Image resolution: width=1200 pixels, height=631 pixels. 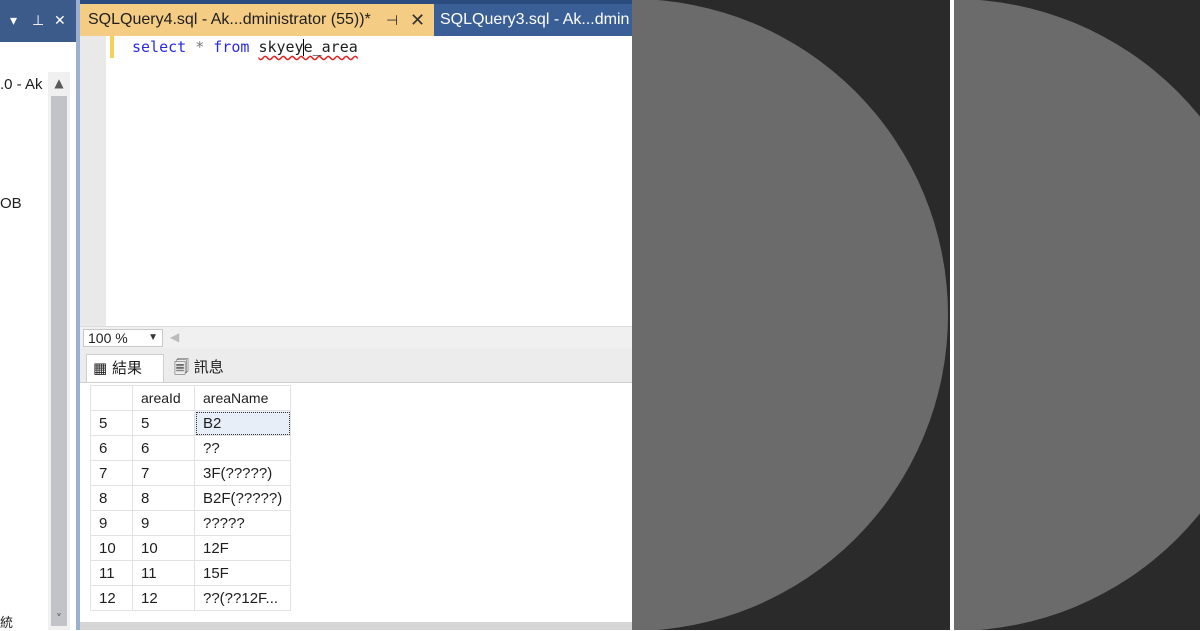 I want to click on table-row: 8 8 B2F(?????), so click(x=191, y=498).